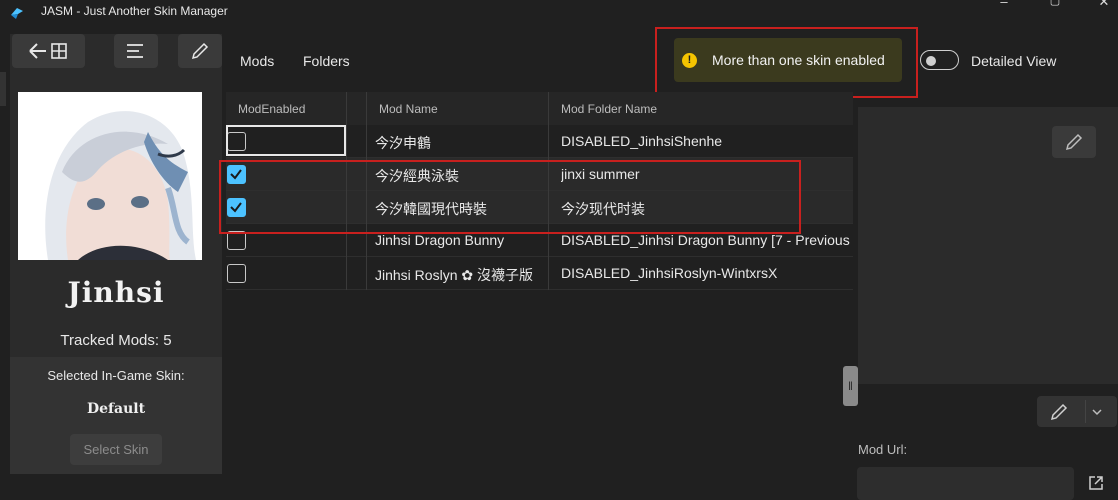 The image size is (1118, 500). What do you see at coordinates (3, 89) in the screenshot?
I see `collapsed-pane-strip` at bounding box center [3, 89].